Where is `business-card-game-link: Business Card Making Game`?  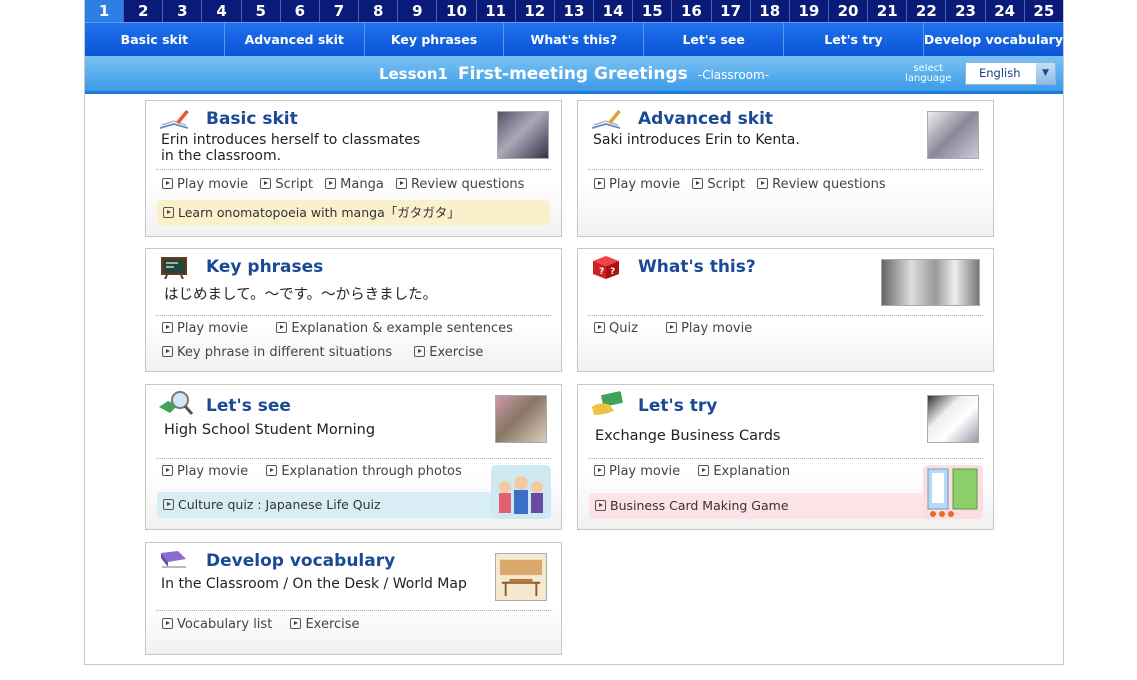 business-card-game-link: Business Card Making Game is located at coordinates (761, 506).